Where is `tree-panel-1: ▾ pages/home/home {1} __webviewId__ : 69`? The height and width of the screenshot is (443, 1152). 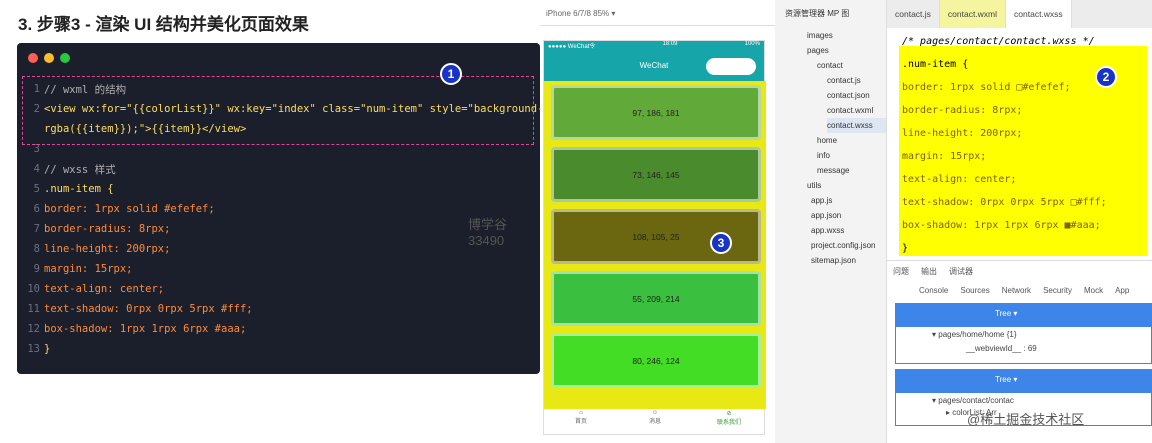 tree-panel-1: ▾ pages/home/home {1} __webviewId__ : 69 is located at coordinates (1023, 345).